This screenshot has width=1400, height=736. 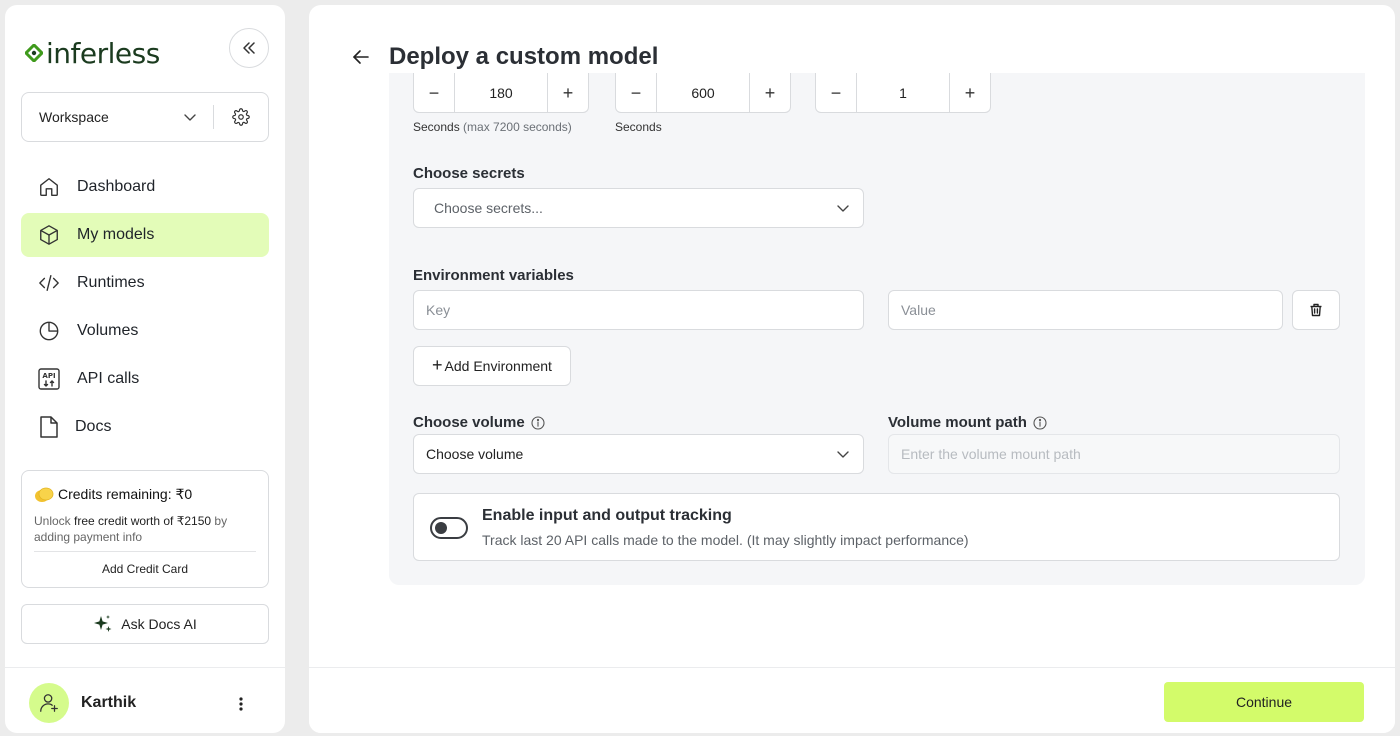 I want to click on add-credit-card-button: Add Credit Card, so click(x=145, y=569).